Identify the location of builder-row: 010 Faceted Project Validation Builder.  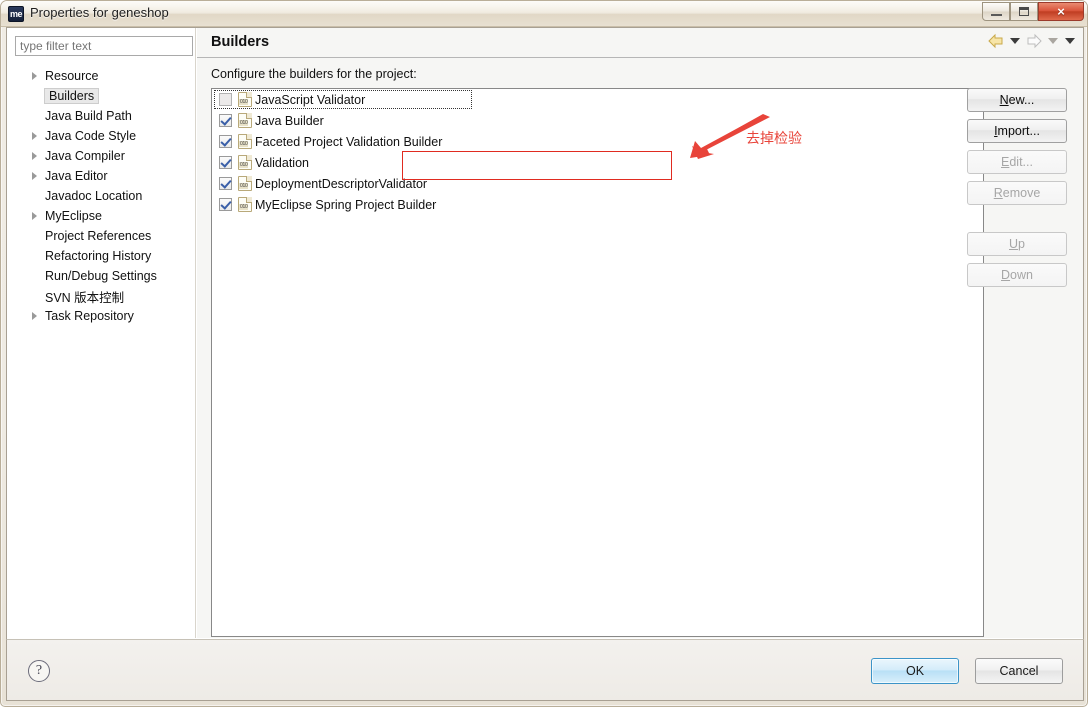
(597, 141).